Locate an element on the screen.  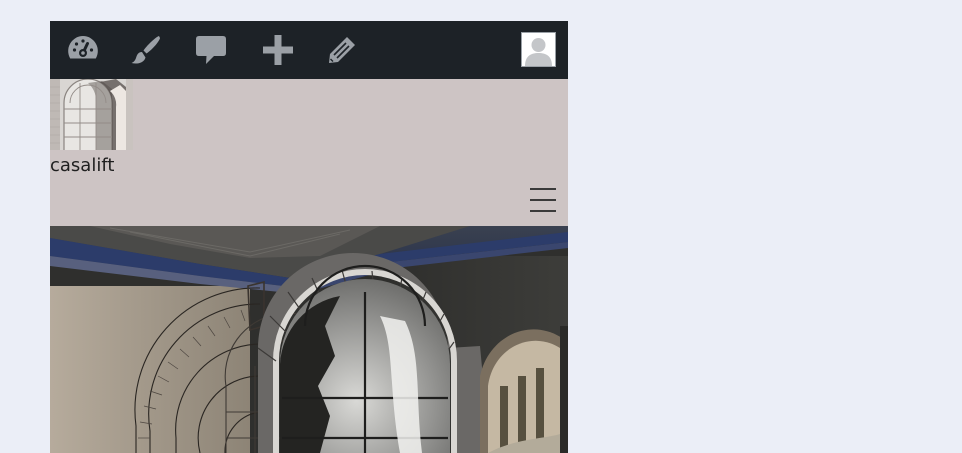
site-title: casalift is located at coordinates (82, 165).